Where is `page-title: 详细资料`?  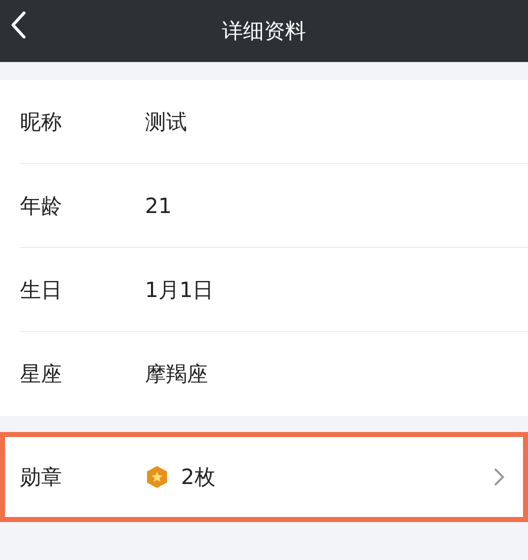 page-title: 详细资料 is located at coordinates (264, 31).